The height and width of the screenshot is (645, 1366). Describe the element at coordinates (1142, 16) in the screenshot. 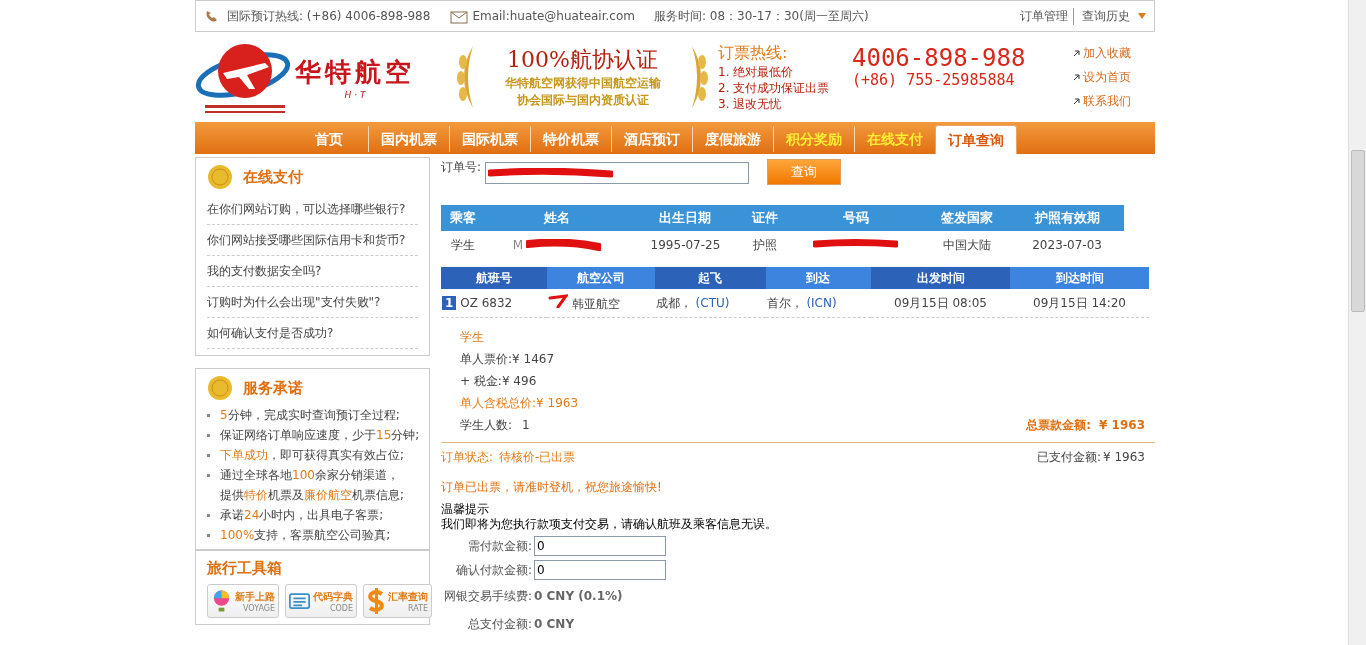

I see `caret-icon` at that location.